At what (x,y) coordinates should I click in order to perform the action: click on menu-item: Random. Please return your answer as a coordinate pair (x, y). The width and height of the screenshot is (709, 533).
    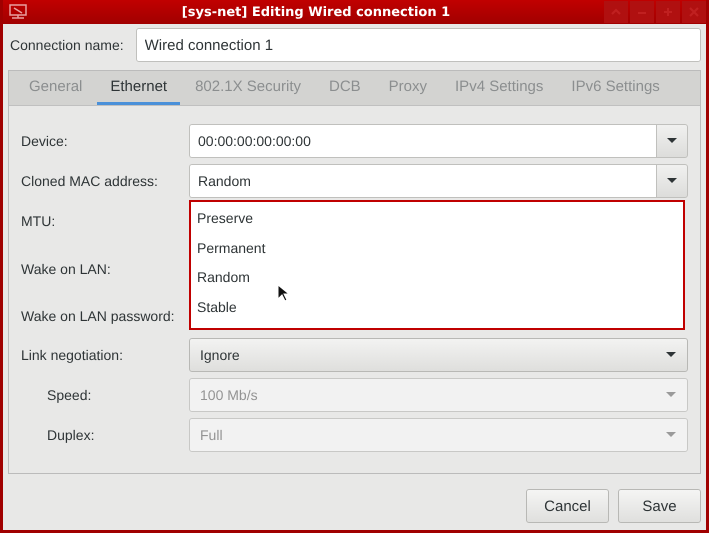
    Looking at the image, I should click on (437, 279).